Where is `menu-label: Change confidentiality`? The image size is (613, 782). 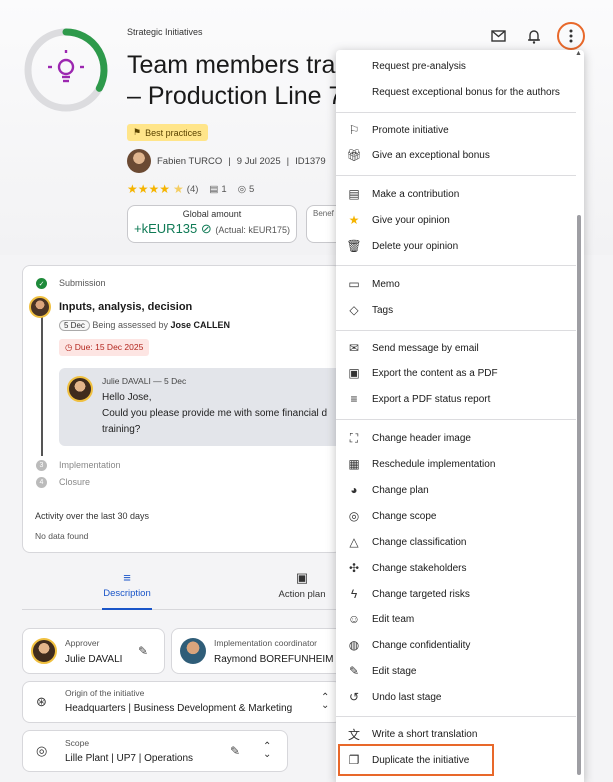
menu-label: Change confidentiality is located at coordinates (421, 645).